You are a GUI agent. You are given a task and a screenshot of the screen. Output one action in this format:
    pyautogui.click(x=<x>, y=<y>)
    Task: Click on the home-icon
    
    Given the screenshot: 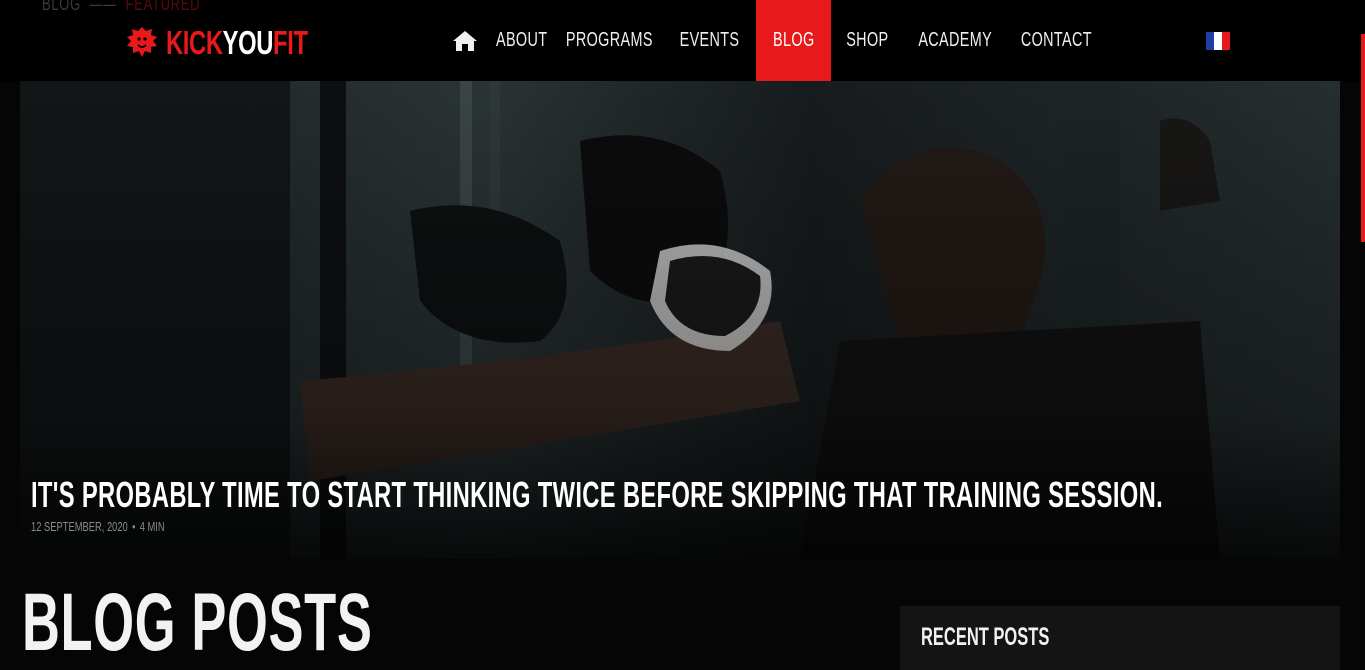 What is the action you would take?
    pyautogui.click(x=465, y=40)
    